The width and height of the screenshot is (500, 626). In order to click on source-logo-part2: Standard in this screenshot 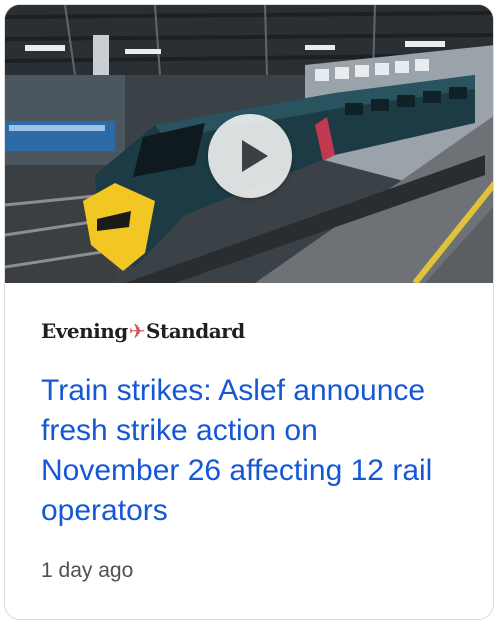, I will do `click(195, 331)`.